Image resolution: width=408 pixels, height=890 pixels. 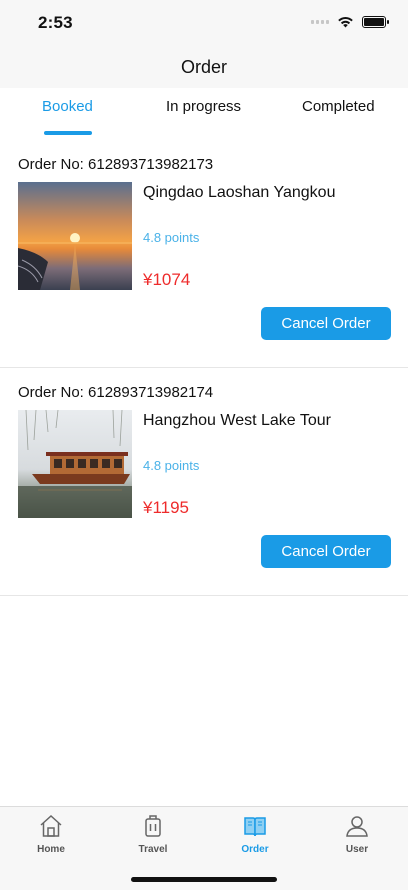 I want to click on order-tabs: Booked In progress Completed, so click(x=204, y=114).